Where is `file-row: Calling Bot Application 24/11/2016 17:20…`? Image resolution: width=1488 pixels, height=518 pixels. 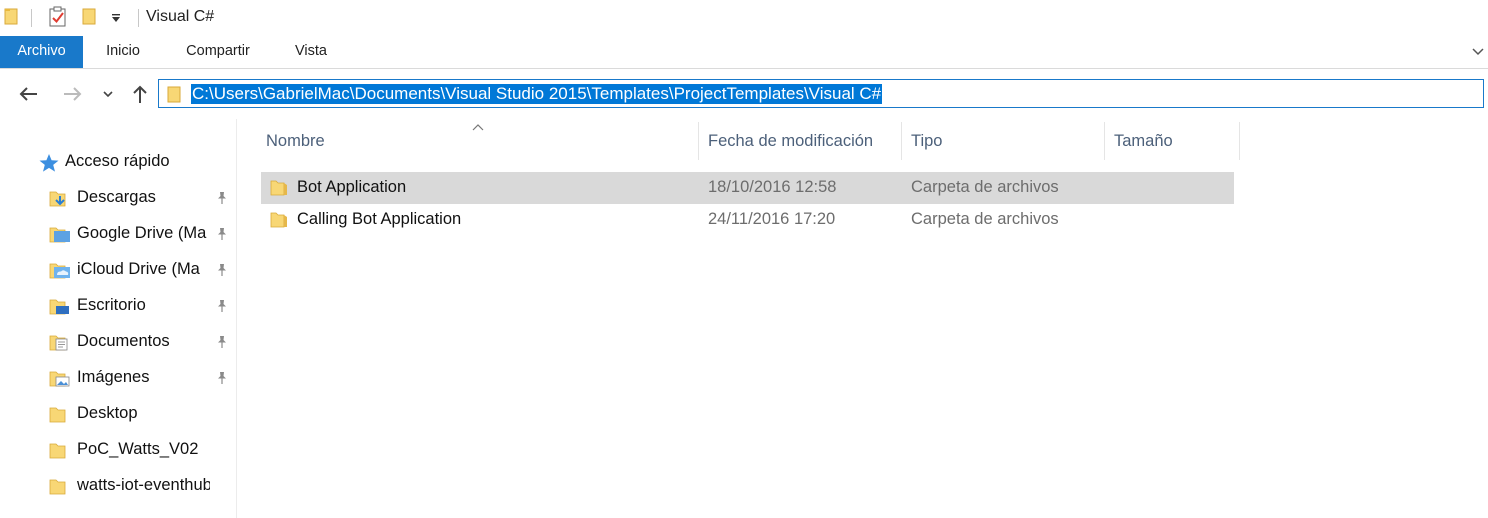
file-row: Calling Bot Application 24/11/2016 17:20… is located at coordinates (747, 220).